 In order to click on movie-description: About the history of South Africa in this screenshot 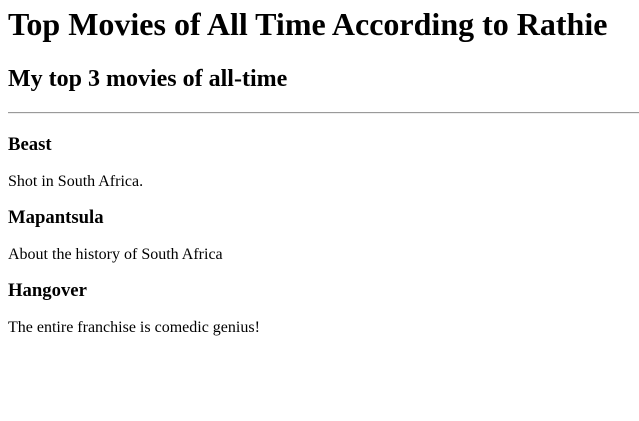, I will do `click(115, 254)`.